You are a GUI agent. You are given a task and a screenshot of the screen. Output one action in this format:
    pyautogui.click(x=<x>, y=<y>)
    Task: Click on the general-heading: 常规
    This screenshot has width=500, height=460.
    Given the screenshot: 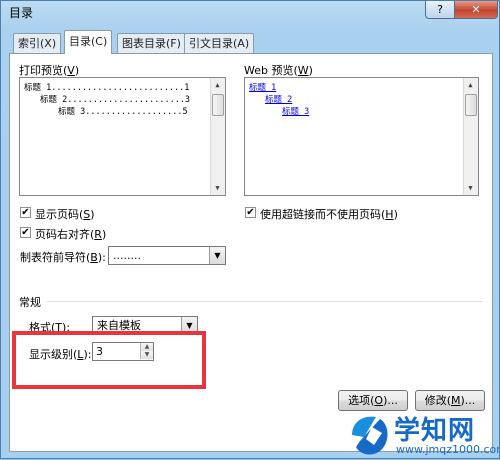 What is the action you would take?
    pyautogui.click(x=30, y=302)
    